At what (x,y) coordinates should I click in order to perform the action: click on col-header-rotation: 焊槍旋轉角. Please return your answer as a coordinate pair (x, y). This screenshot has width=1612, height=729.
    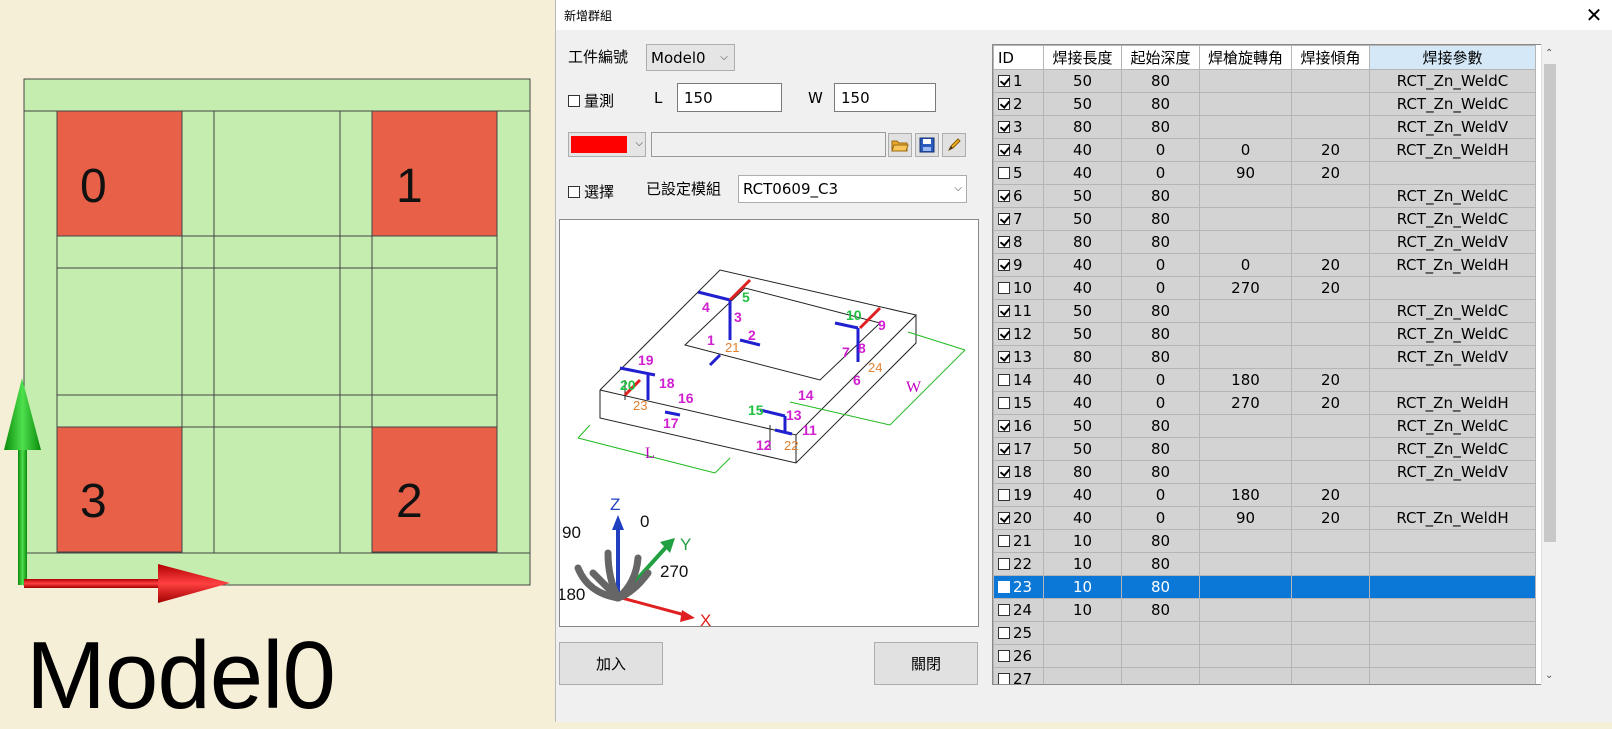
    Looking at the image, I should click on (1245, 57).